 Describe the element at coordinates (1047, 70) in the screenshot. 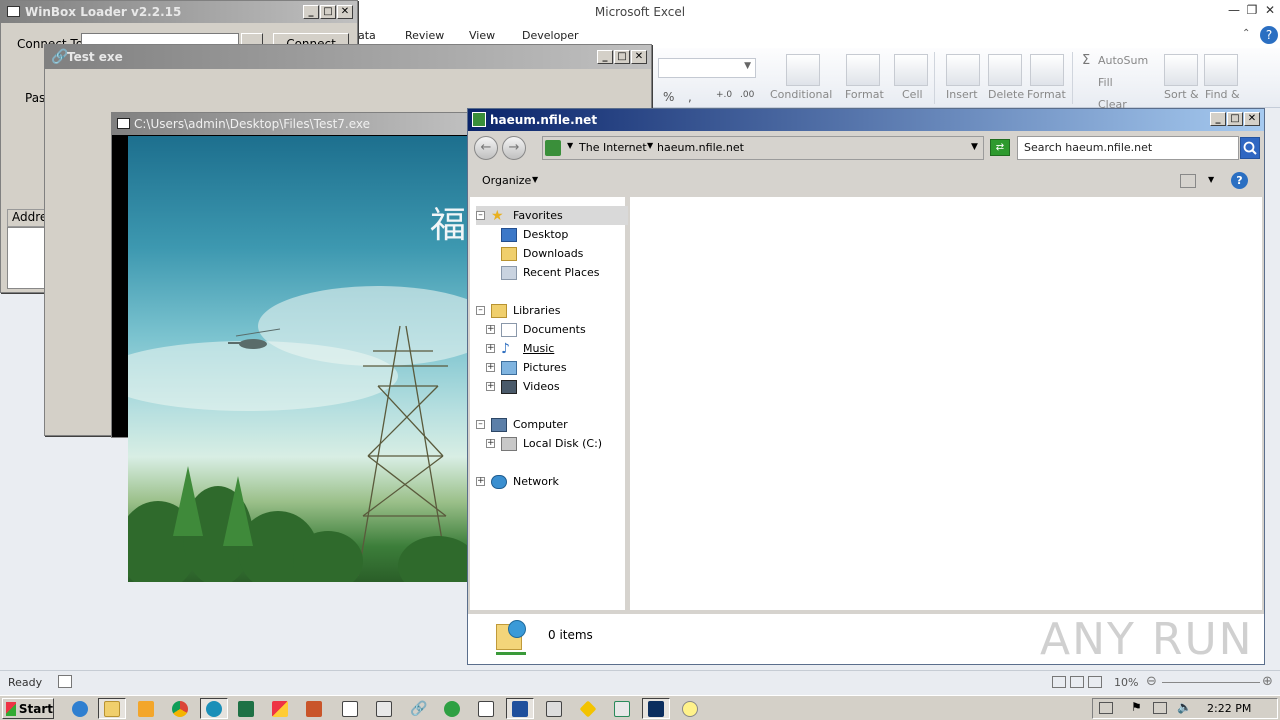

I see `format-cells-icon` at that location.